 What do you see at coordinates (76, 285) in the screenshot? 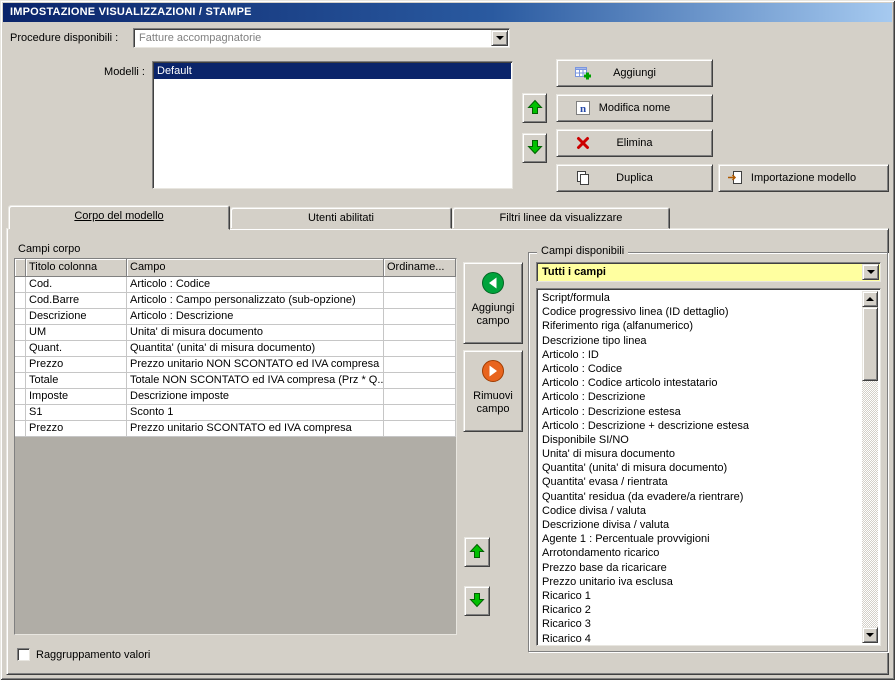
I see `table-cell: Cod.` at bounding box center [76, 285].